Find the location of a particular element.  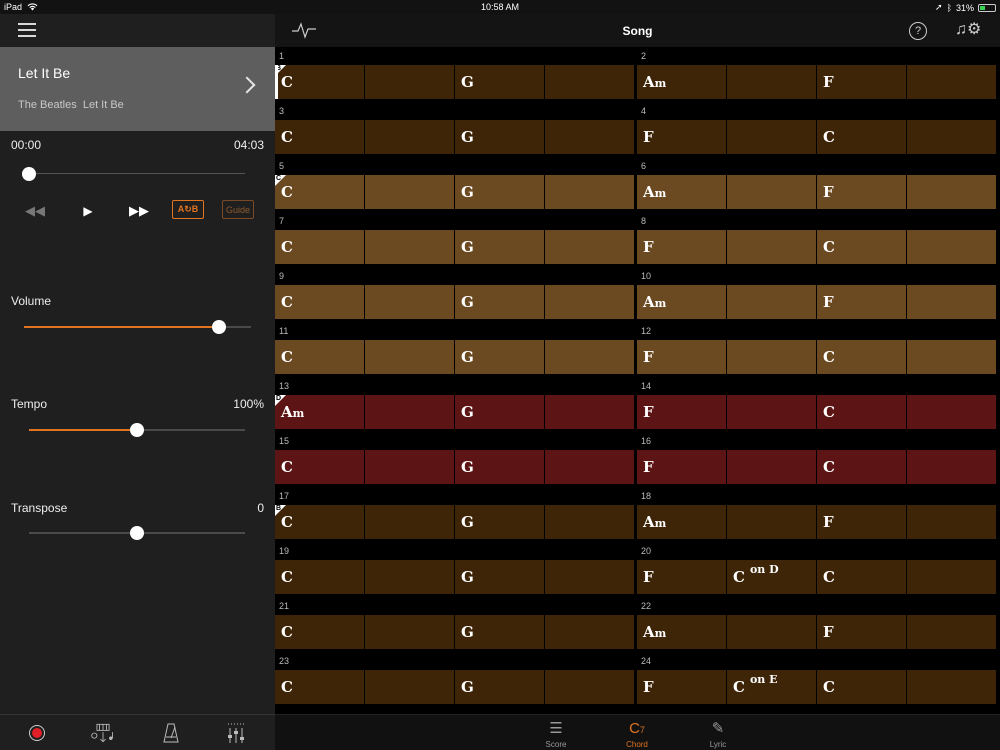

metronome-button is located at coordinates (171, 733).